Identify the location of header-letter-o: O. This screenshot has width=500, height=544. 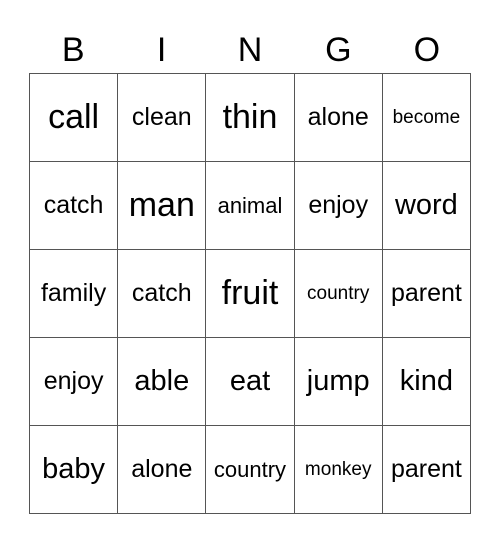
(427, 50).